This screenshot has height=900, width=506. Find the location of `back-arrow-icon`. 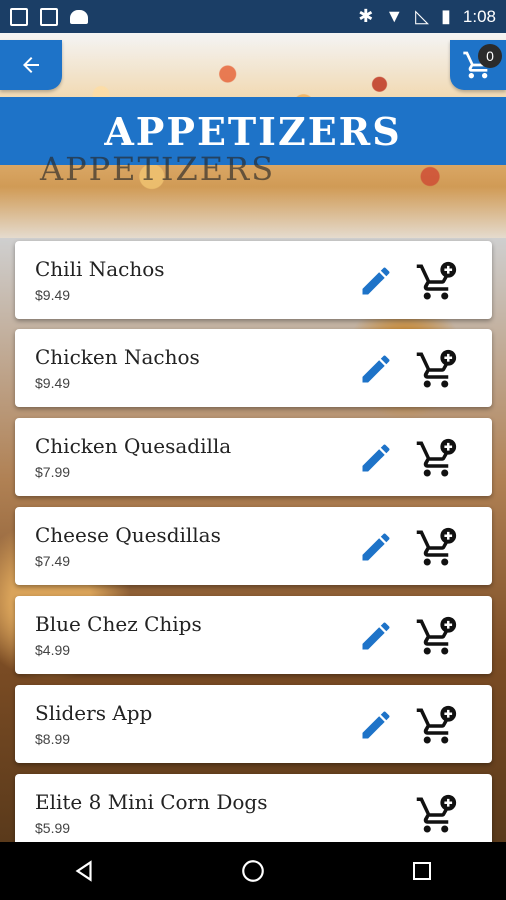

back-arrow-icon is located at coordinates (31, 65).